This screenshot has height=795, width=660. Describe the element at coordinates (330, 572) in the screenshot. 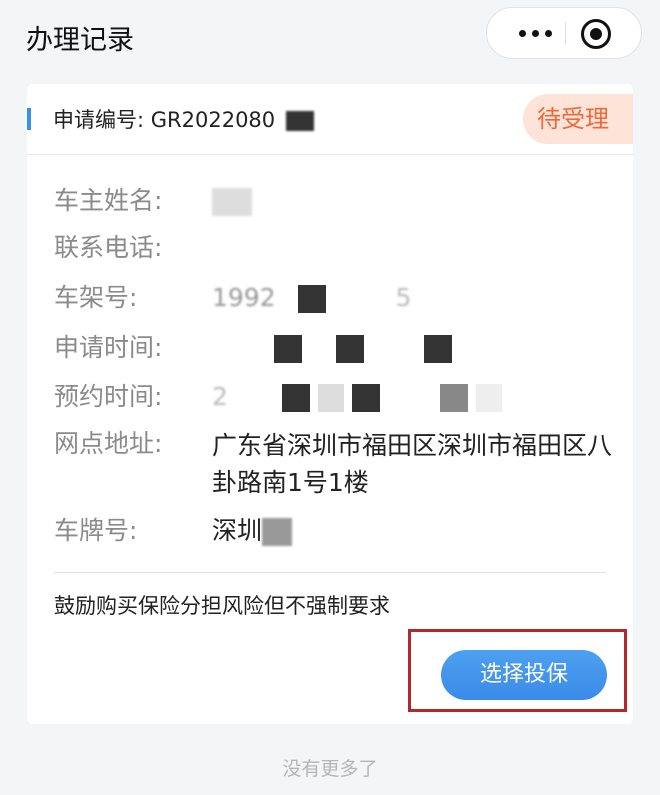

I see `divider` at that location.